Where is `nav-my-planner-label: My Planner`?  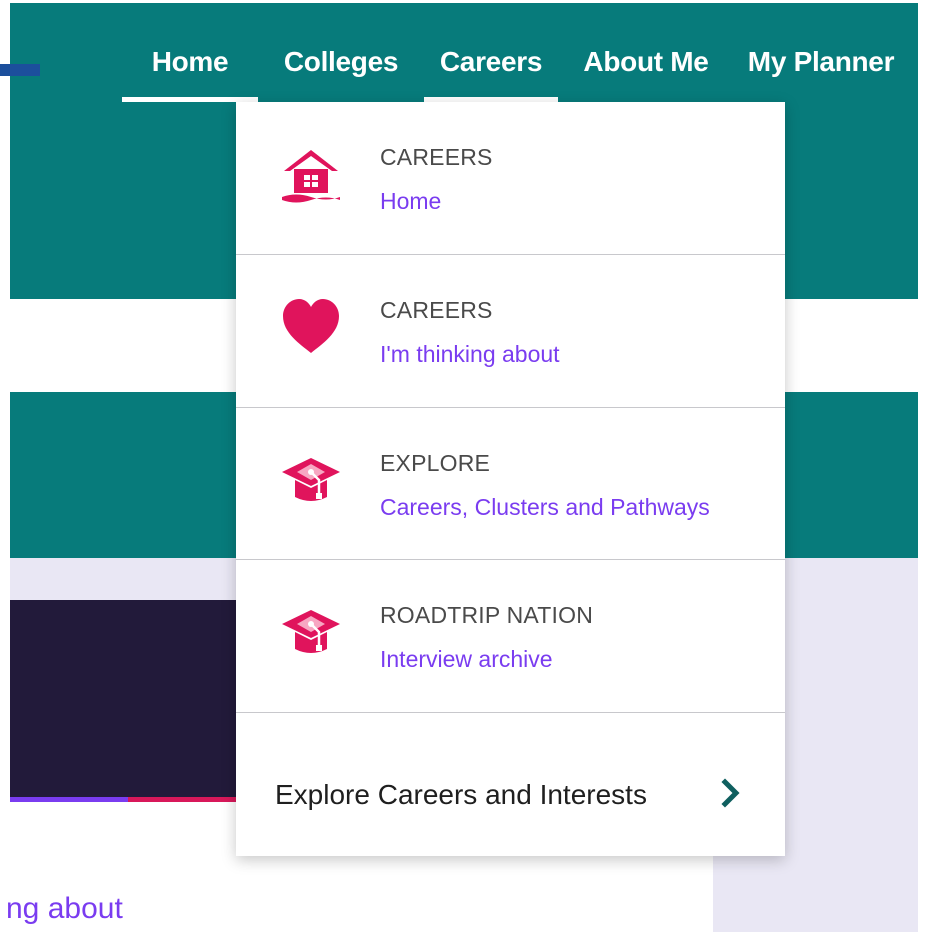 nav-my-planner-label: My Planner is located at coordinates (821, 61).